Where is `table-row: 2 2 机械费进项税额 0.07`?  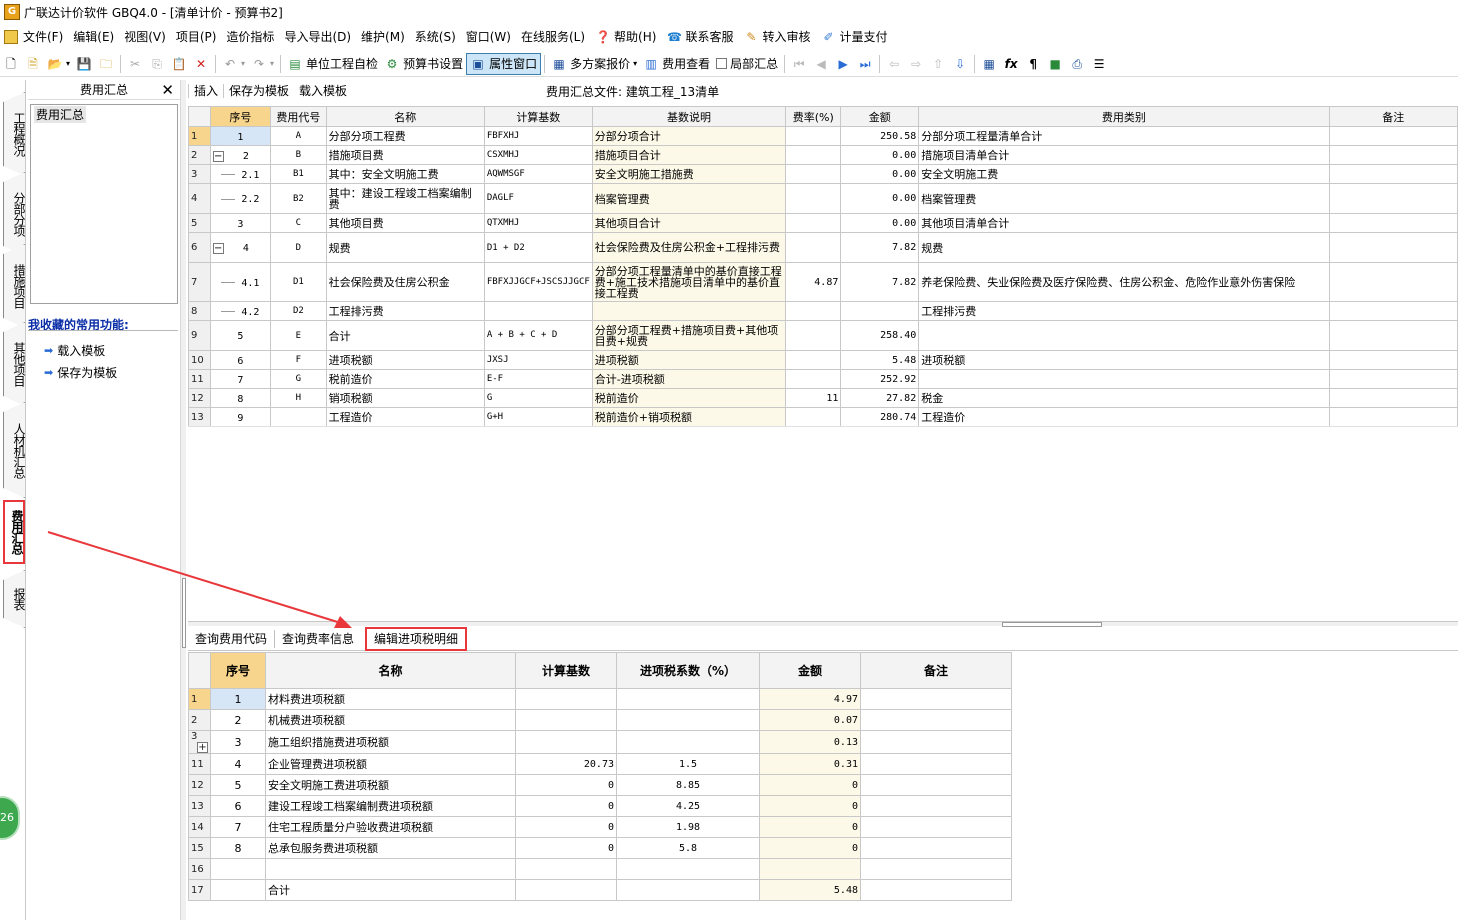
table-row: 2 2 机械费进项税额 0.07 is located at coordinates (600, 720).